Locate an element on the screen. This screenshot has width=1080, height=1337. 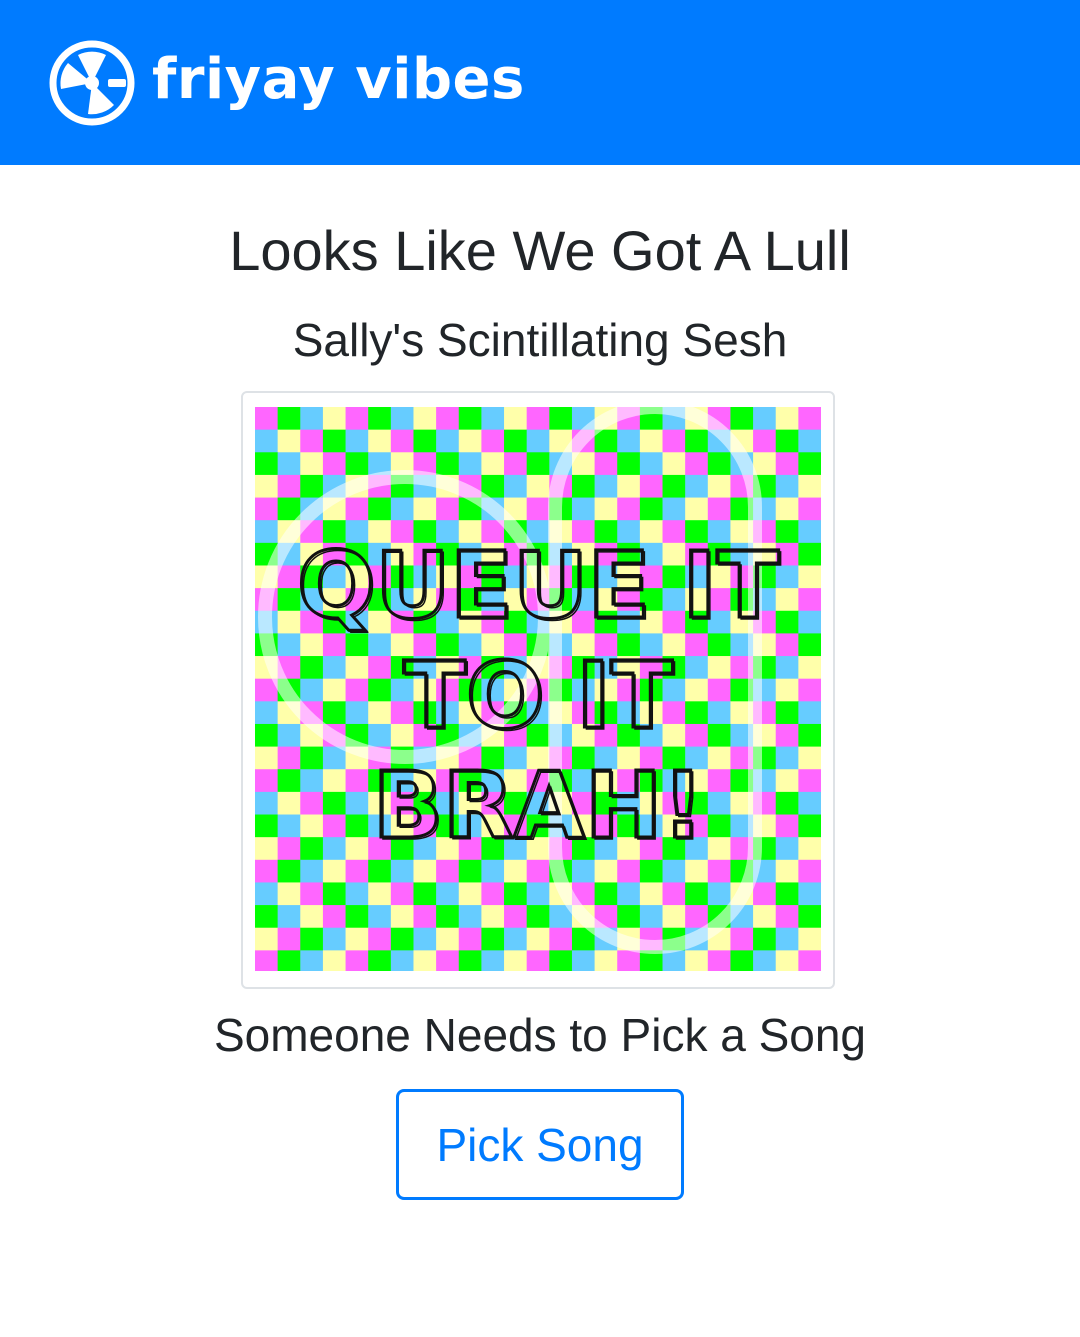
brand-link: friyay vibes is located at coordinates (286, 83).